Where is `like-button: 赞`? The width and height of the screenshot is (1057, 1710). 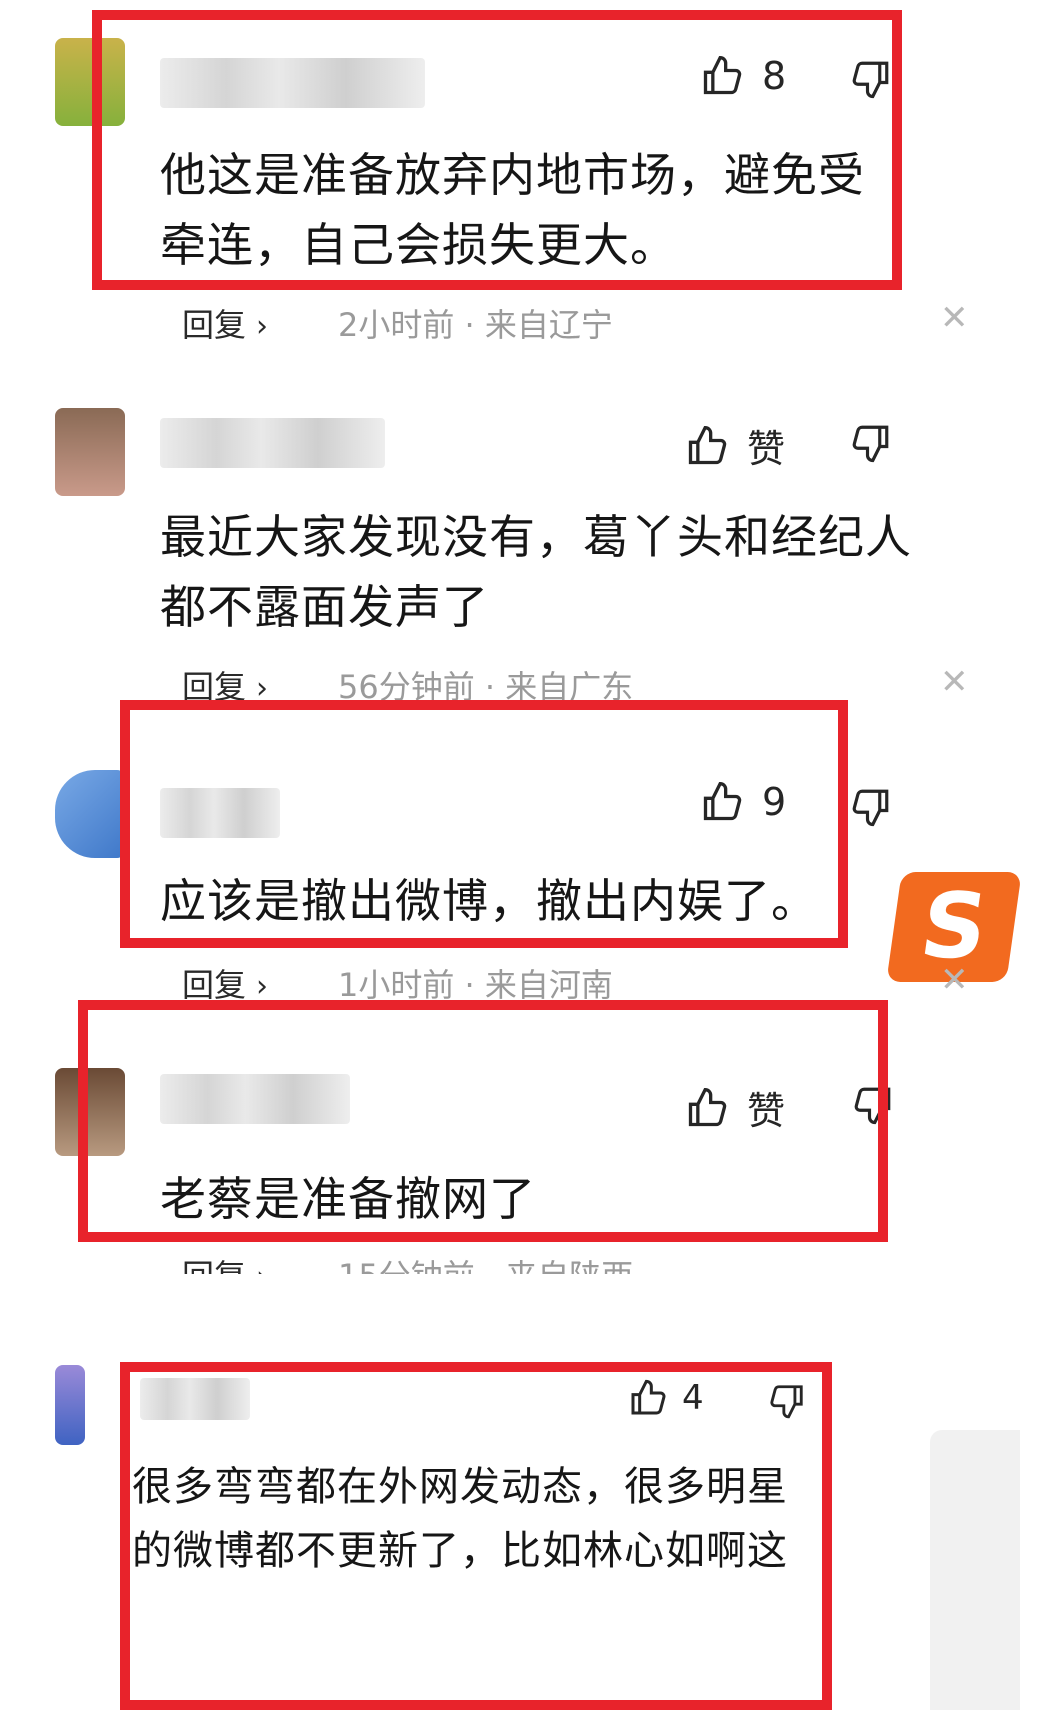 like-button: 赞 is located at coordinates (735, 445).